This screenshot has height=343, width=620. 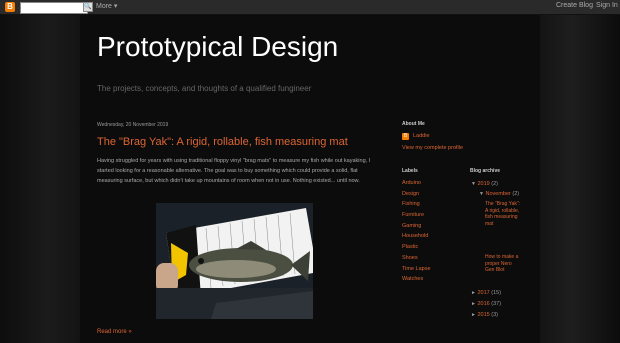 What do you see at coordinates (574, 5) in the screenshot?
I see `create-blog-link: Create Blog` at bounding box center [574, 5].